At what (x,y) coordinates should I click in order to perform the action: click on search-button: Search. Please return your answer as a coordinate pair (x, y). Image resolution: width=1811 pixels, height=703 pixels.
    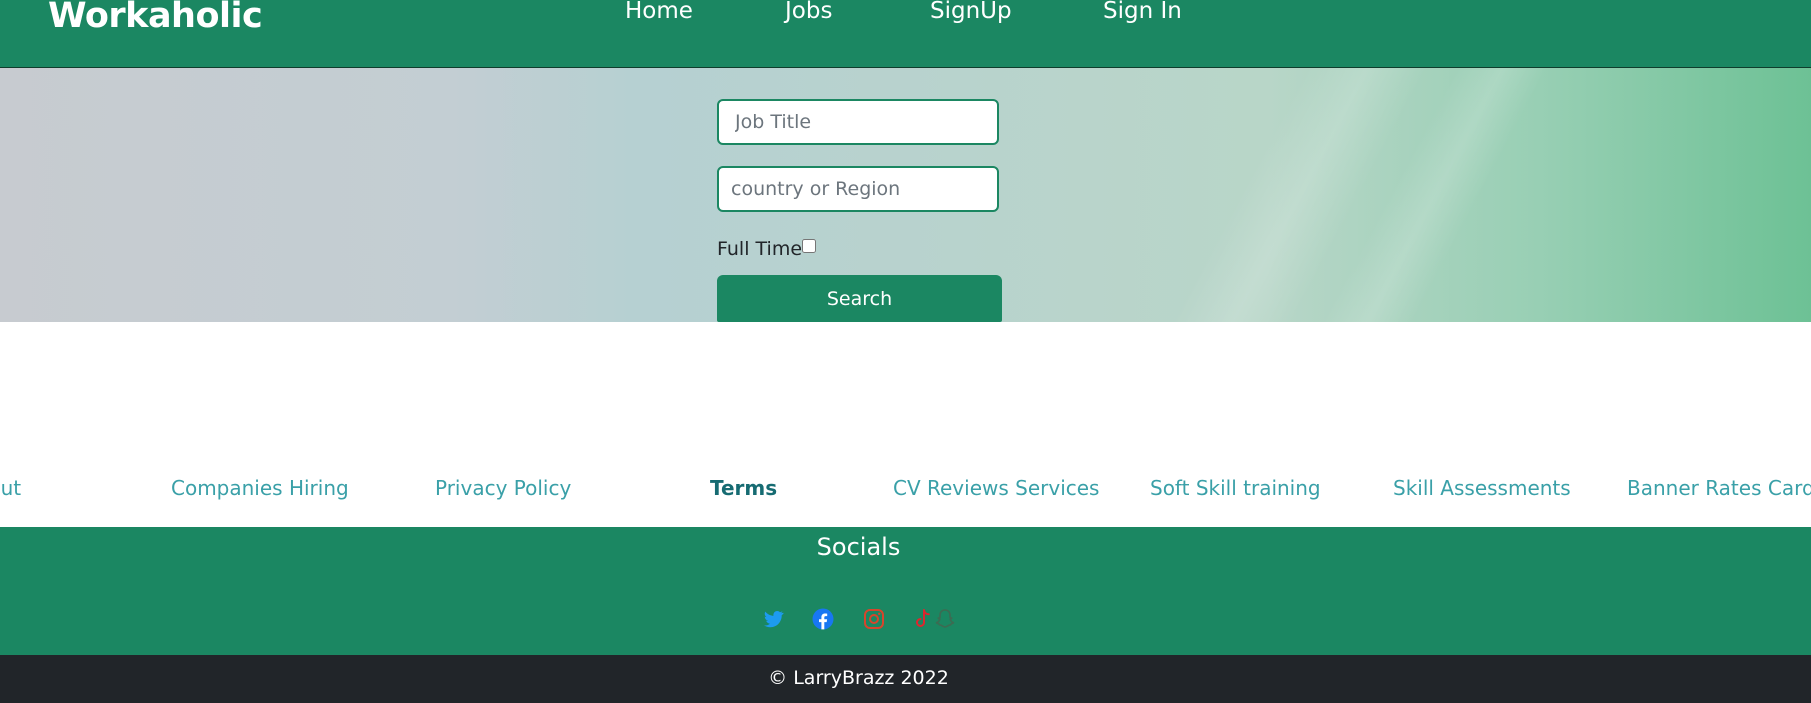
    Looking at the image, I should click on (859, 298).